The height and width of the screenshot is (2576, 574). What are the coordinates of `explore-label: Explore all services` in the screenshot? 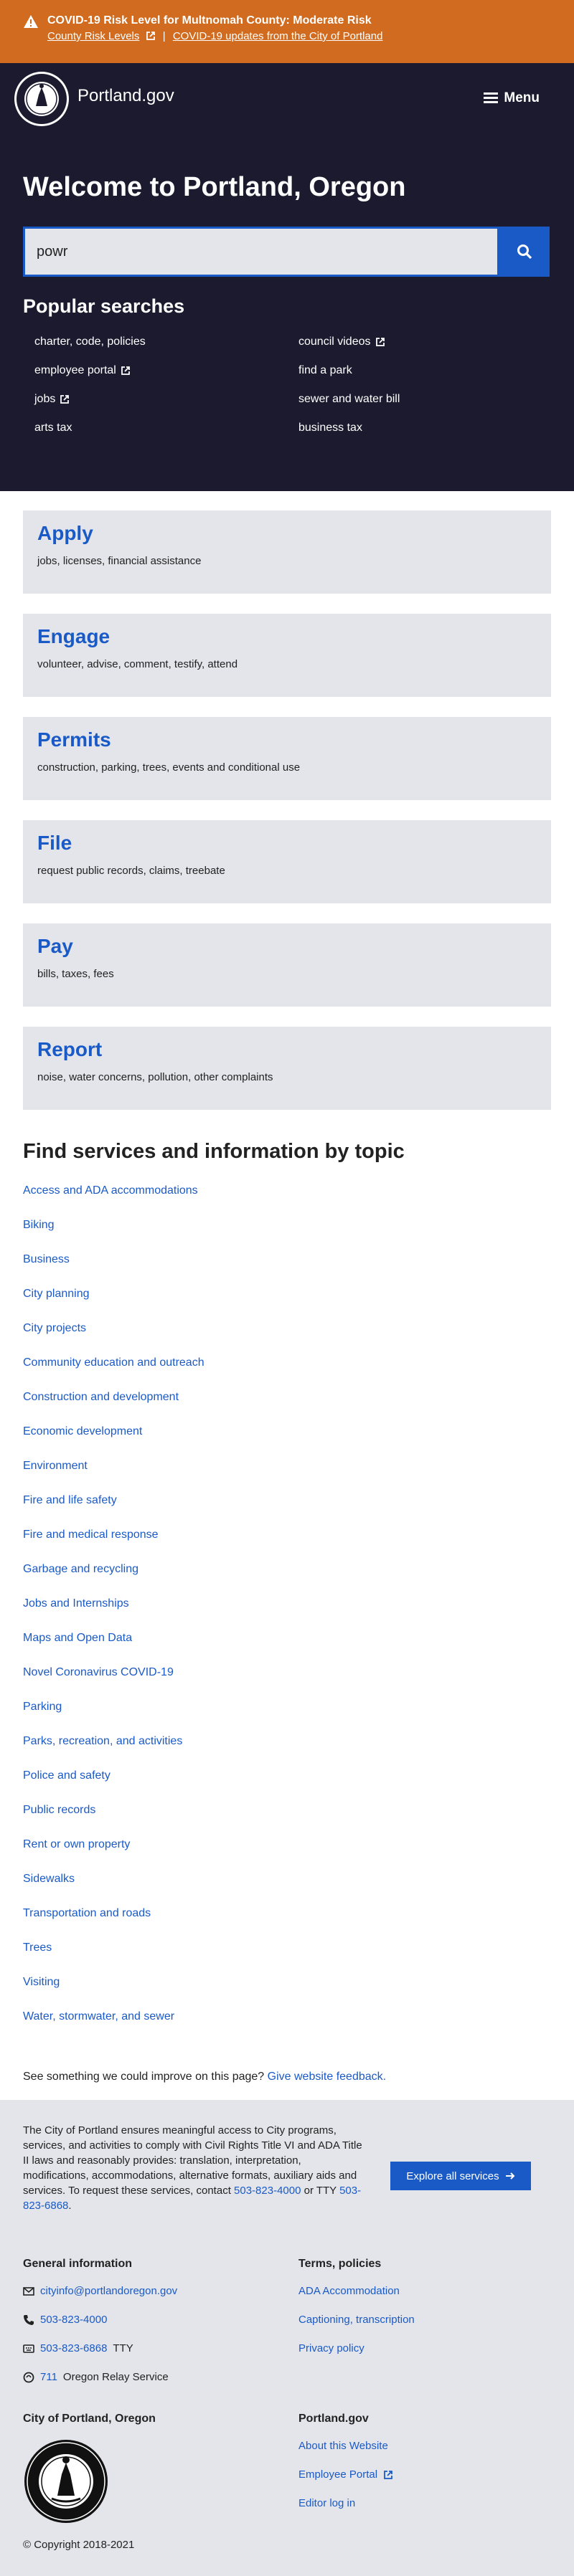 It's located at (453, 2175).